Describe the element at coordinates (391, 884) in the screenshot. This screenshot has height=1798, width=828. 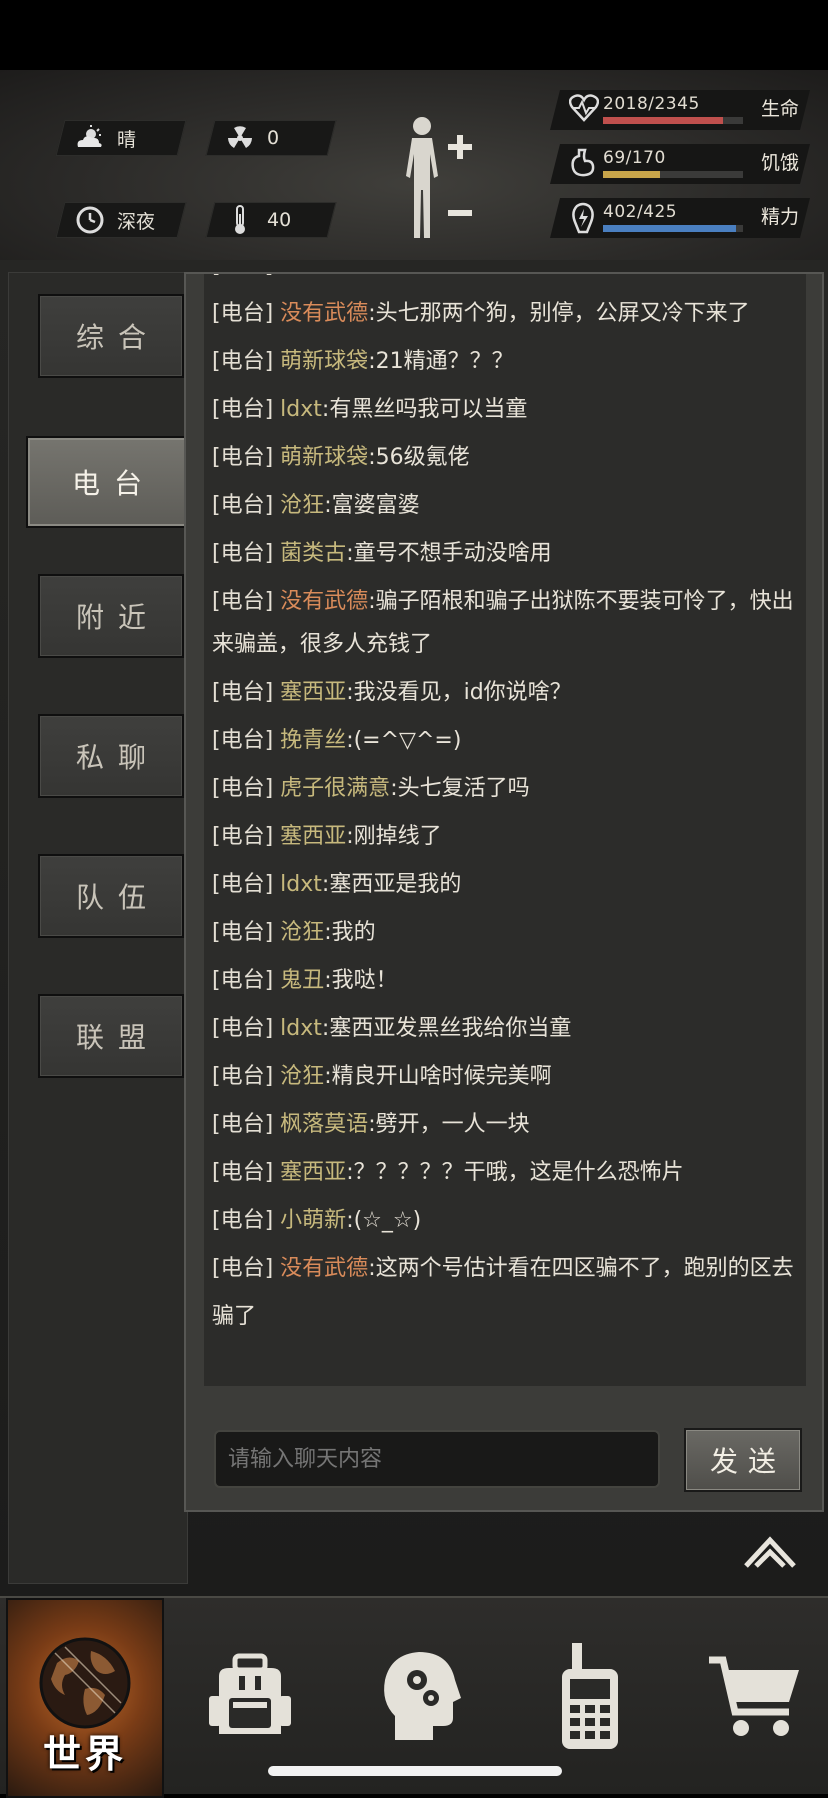
I see `message-text: :塞西亚是我的` at that location.